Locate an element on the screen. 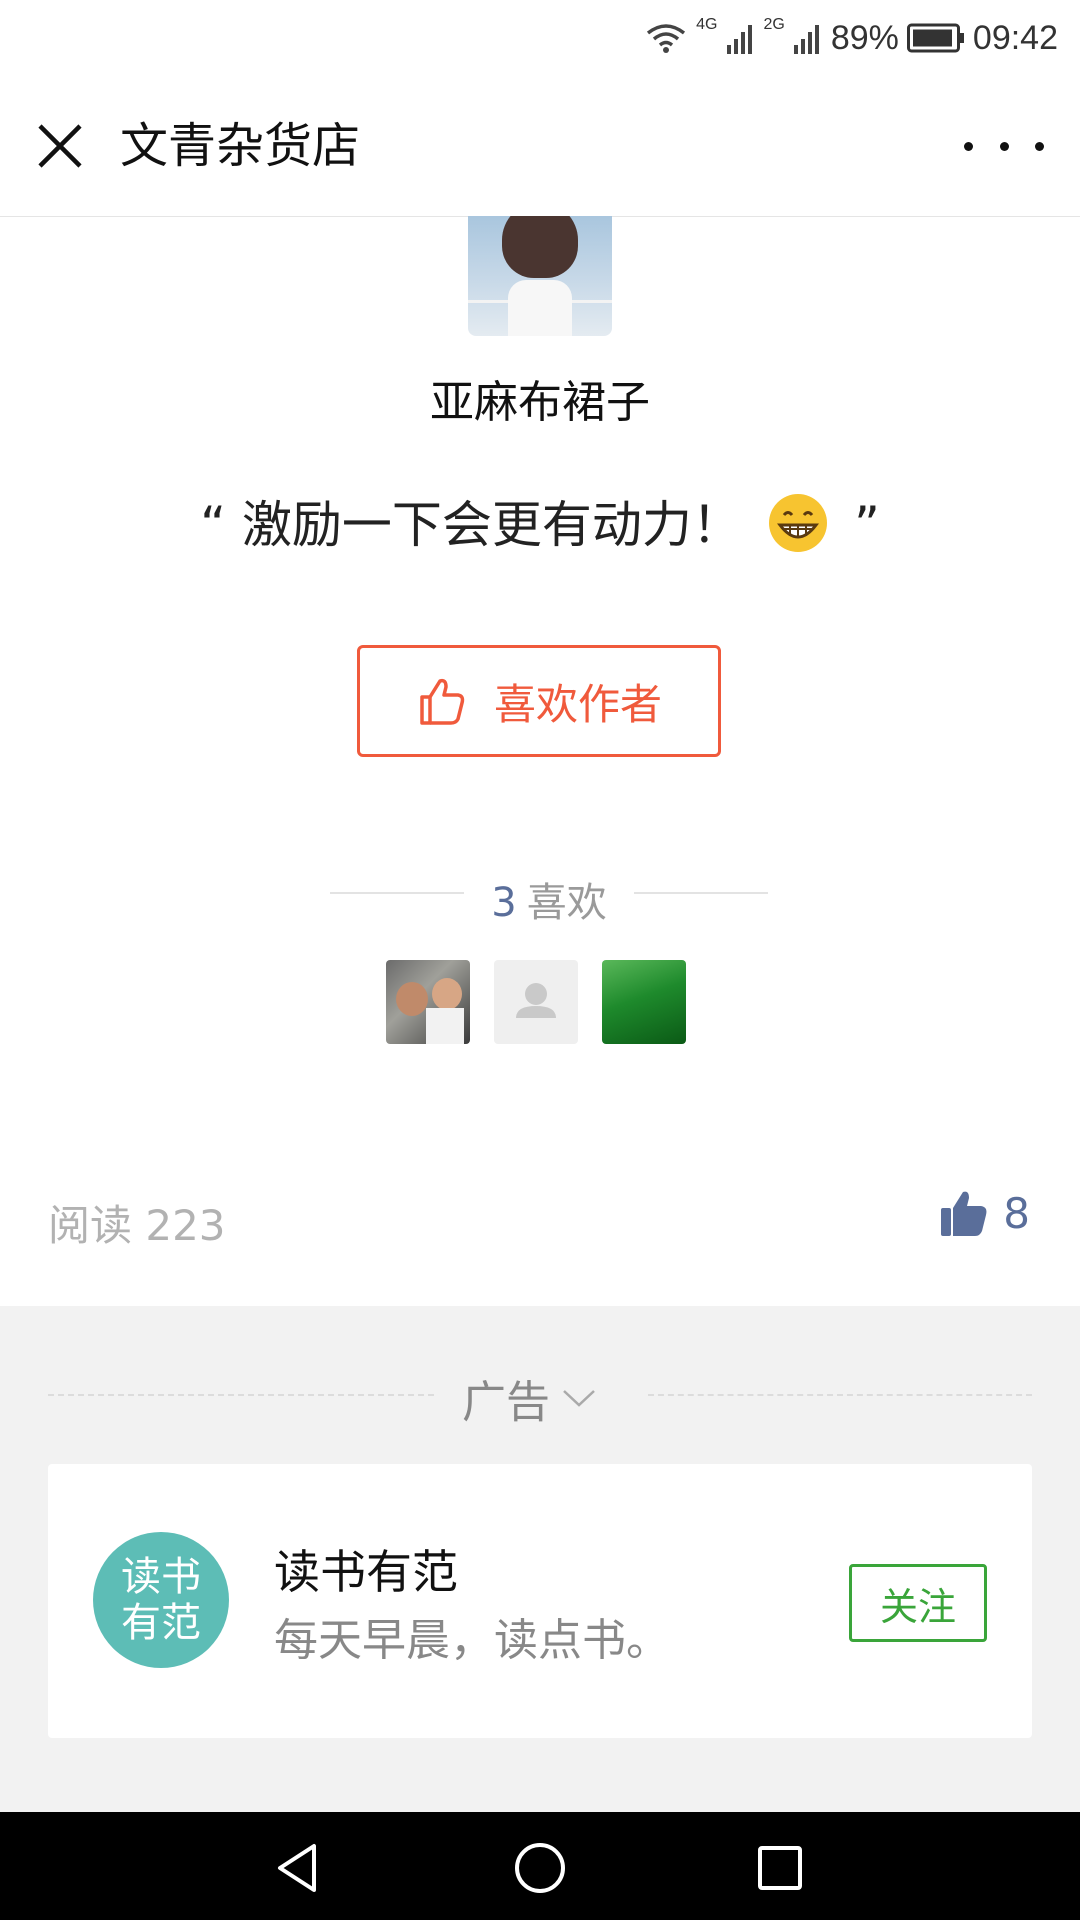 The width and height of the screenshot is (1080, 1920). follow-button: 关注 is located at coordinates (918, 1603).